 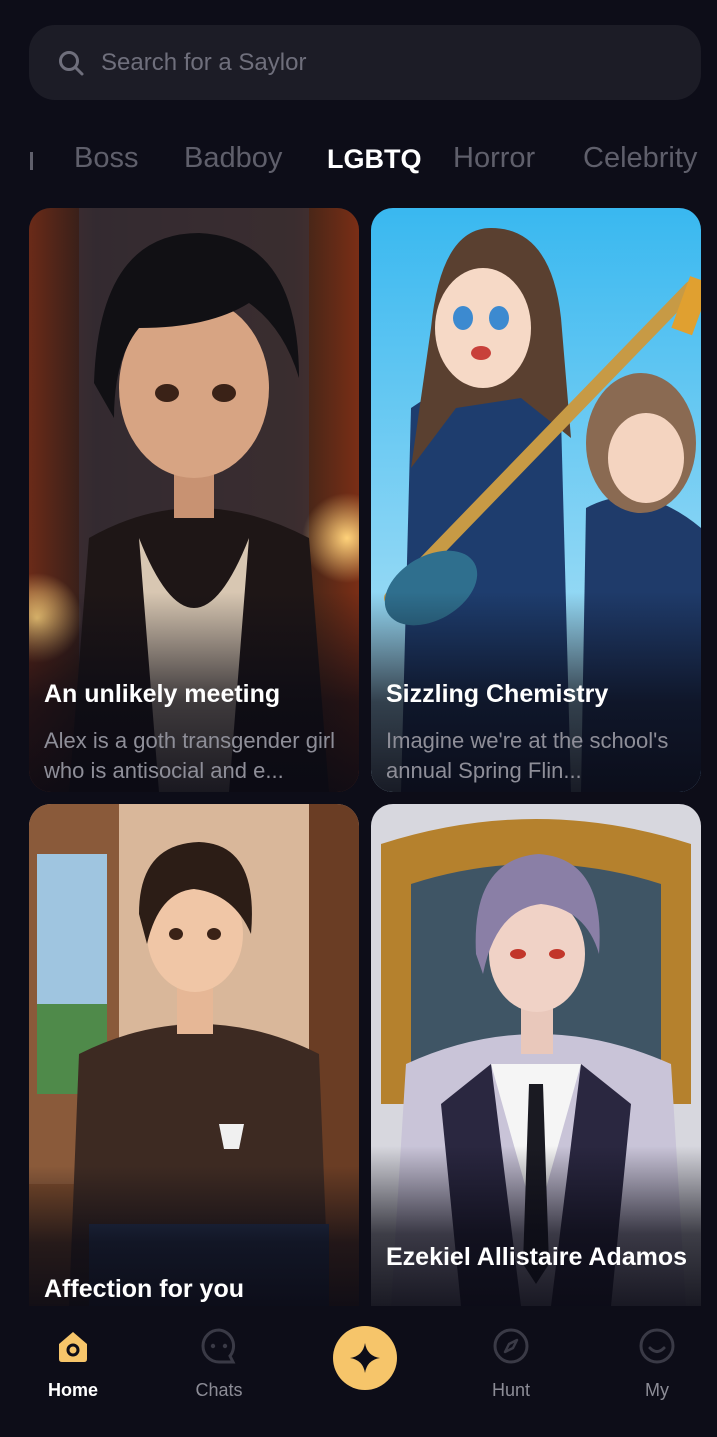 I want to click on card-title: An unlikely meeting, so click(x=162, y=694).